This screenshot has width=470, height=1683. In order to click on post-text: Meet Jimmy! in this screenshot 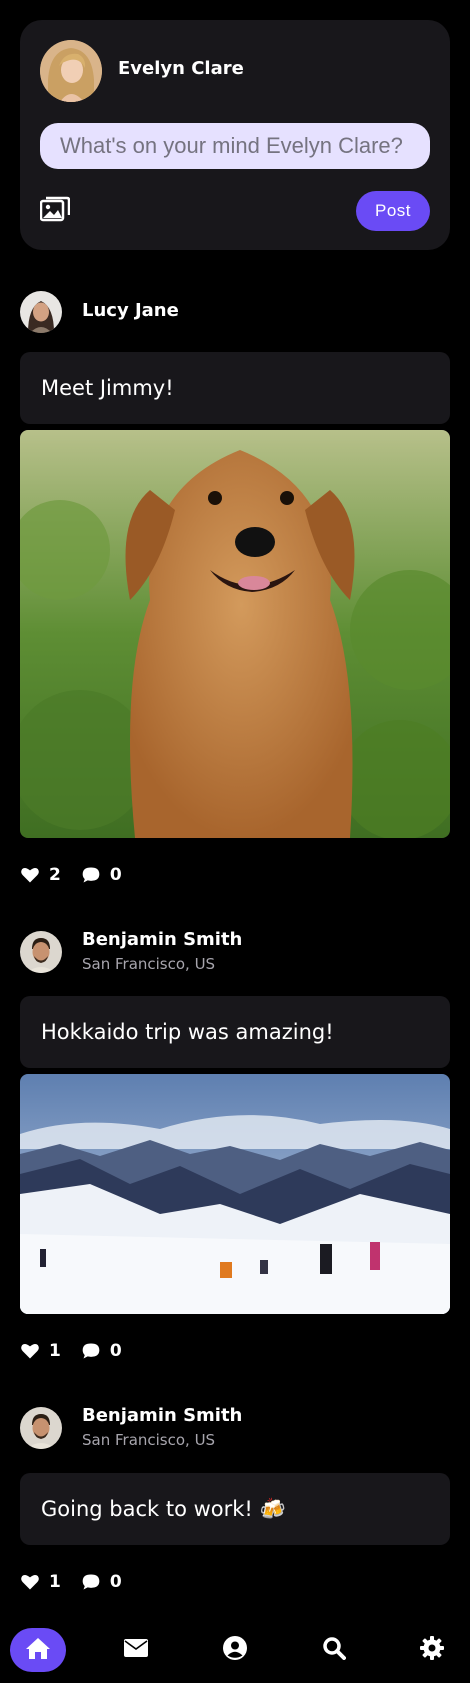, I will do `click(235, 388)`.